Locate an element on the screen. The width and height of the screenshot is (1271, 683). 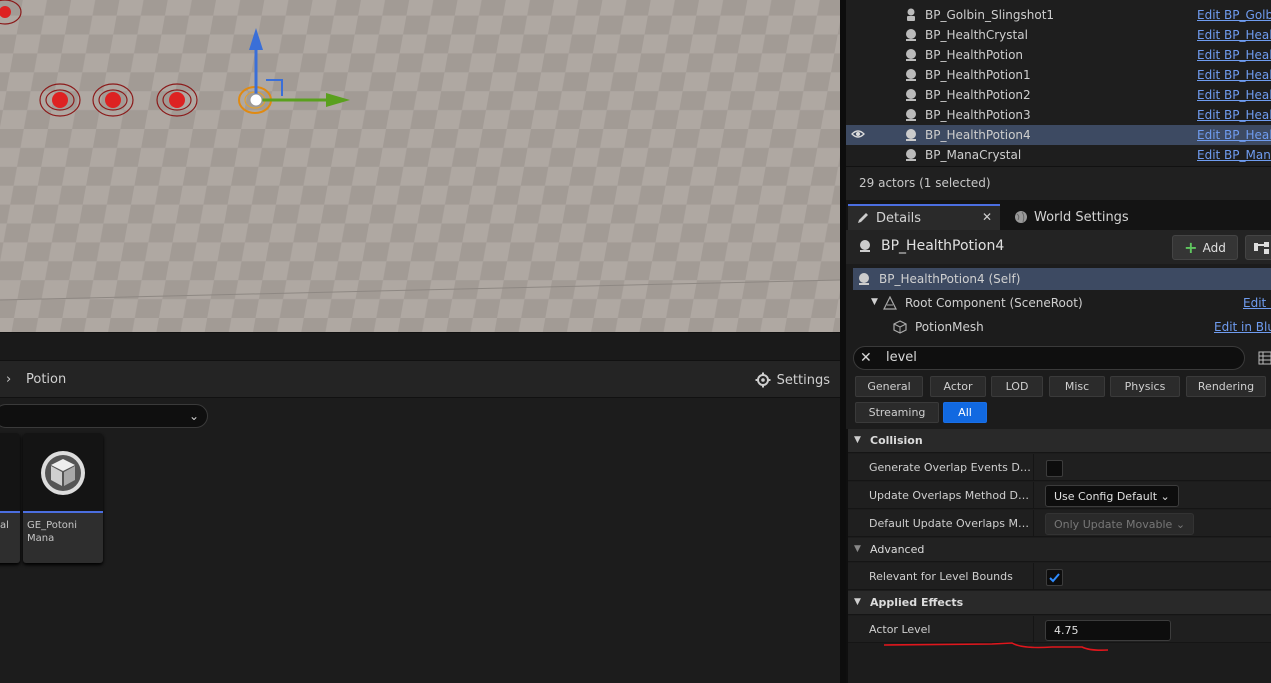
outliner-row: BP_HealthPotion1 Edit BP_HealthPotion is located at coordinates (1058, 75).